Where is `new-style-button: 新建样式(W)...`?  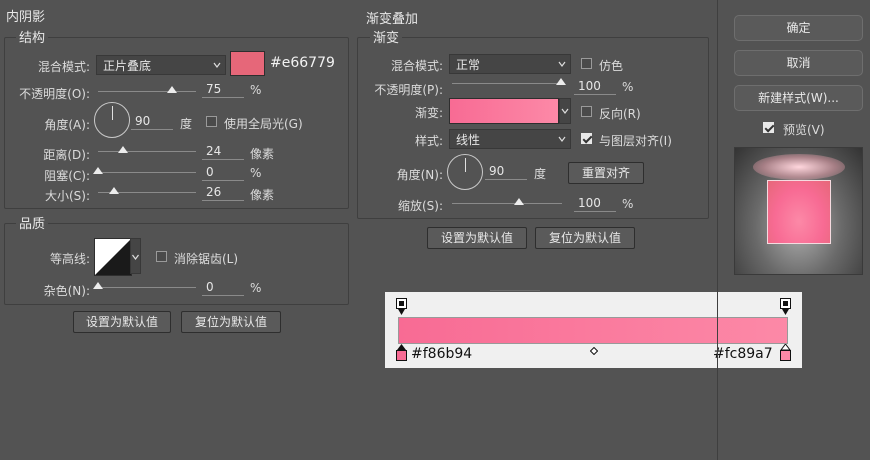 new-style-button: 新建样式(W)... is located at coordinates (798, 98).